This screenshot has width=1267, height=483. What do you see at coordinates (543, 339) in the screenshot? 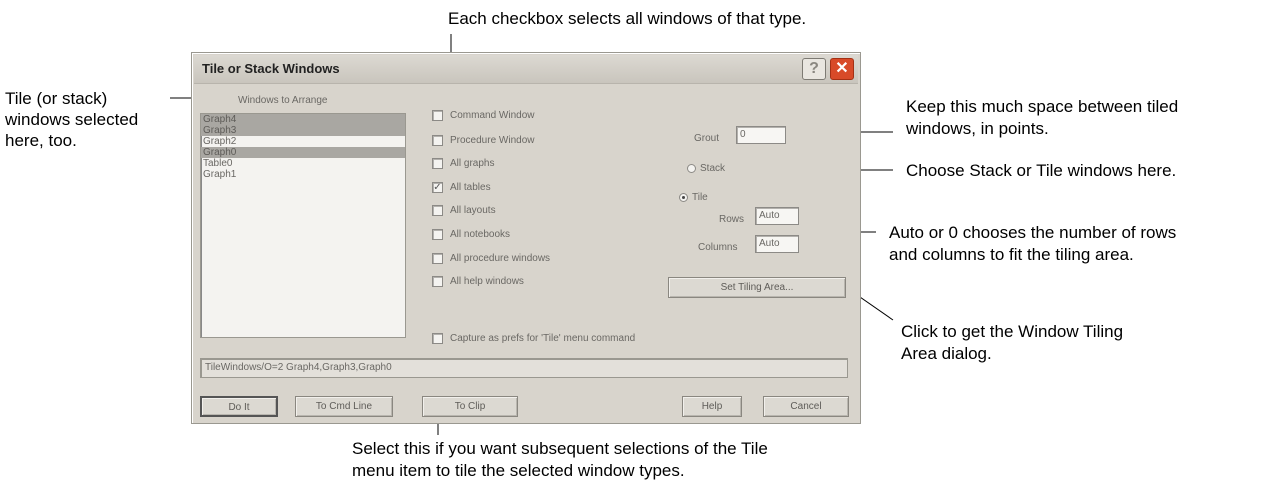
I see `capture-prefs-label: Capture as prefs for 'Tile' menu command` at bounding box center [543, 339].